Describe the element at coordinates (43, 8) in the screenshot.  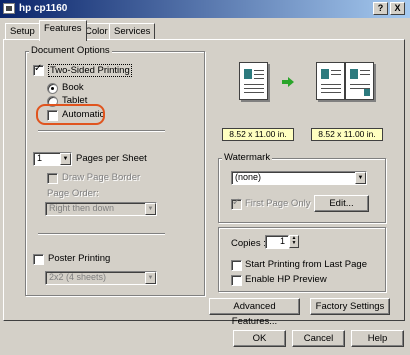
I see `window-title: hp cp1160` at that location.